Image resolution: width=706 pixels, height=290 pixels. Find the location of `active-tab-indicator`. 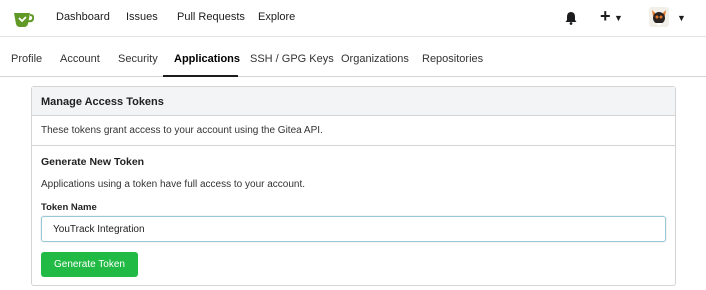

active-tab-indicator is located at coordinates (200, 76).